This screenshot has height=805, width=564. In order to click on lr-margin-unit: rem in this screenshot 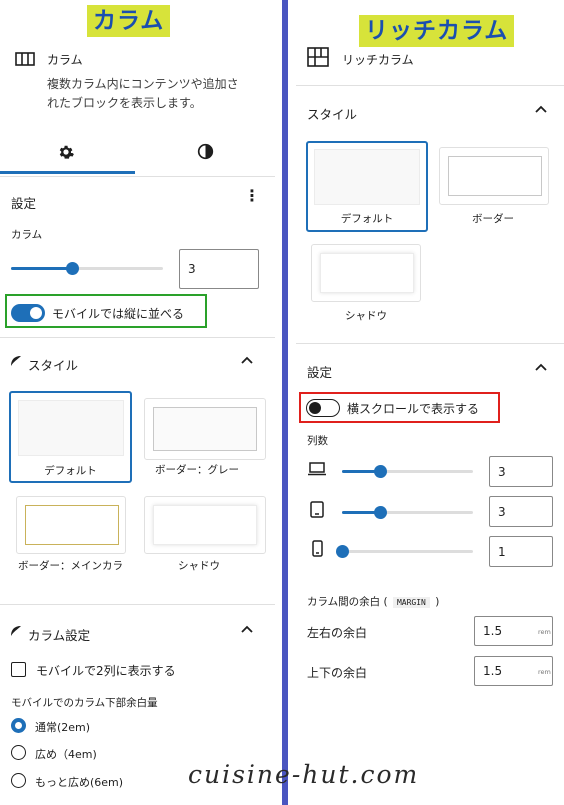, I will do `click(544, 632)`.